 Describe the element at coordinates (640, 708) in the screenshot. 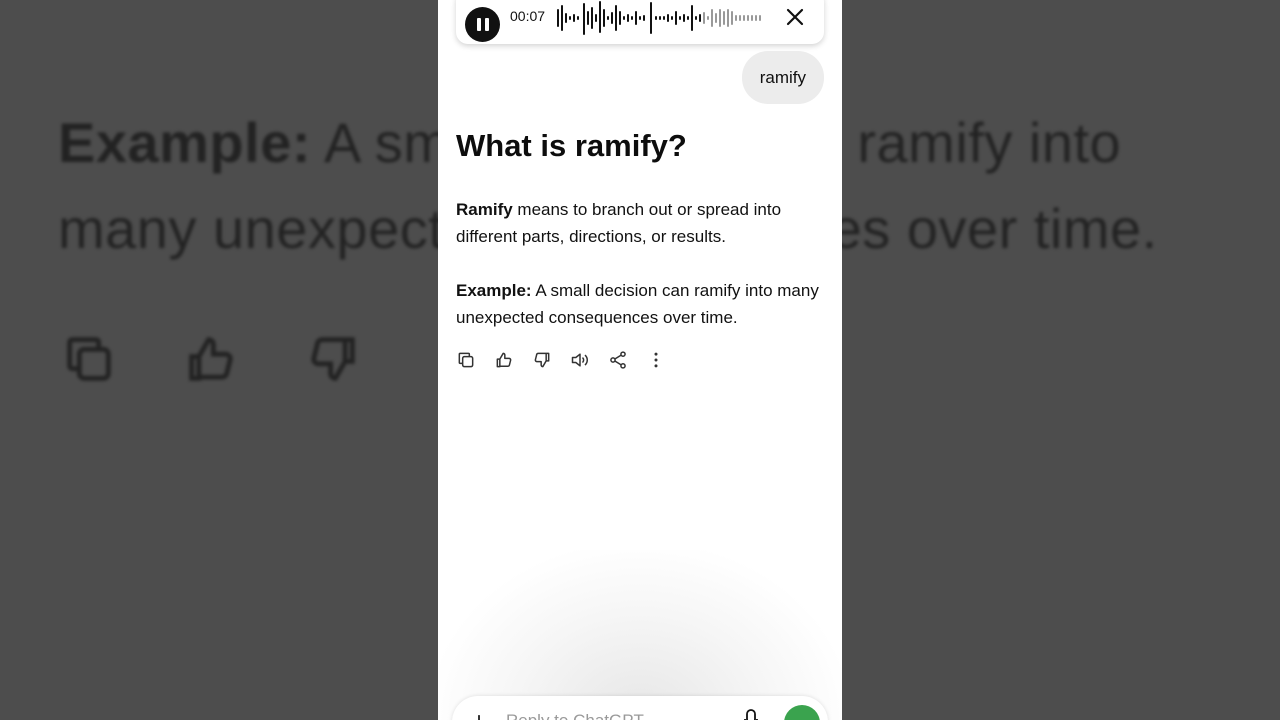

I see `composer: + Reply to ChatGPT` at that location.